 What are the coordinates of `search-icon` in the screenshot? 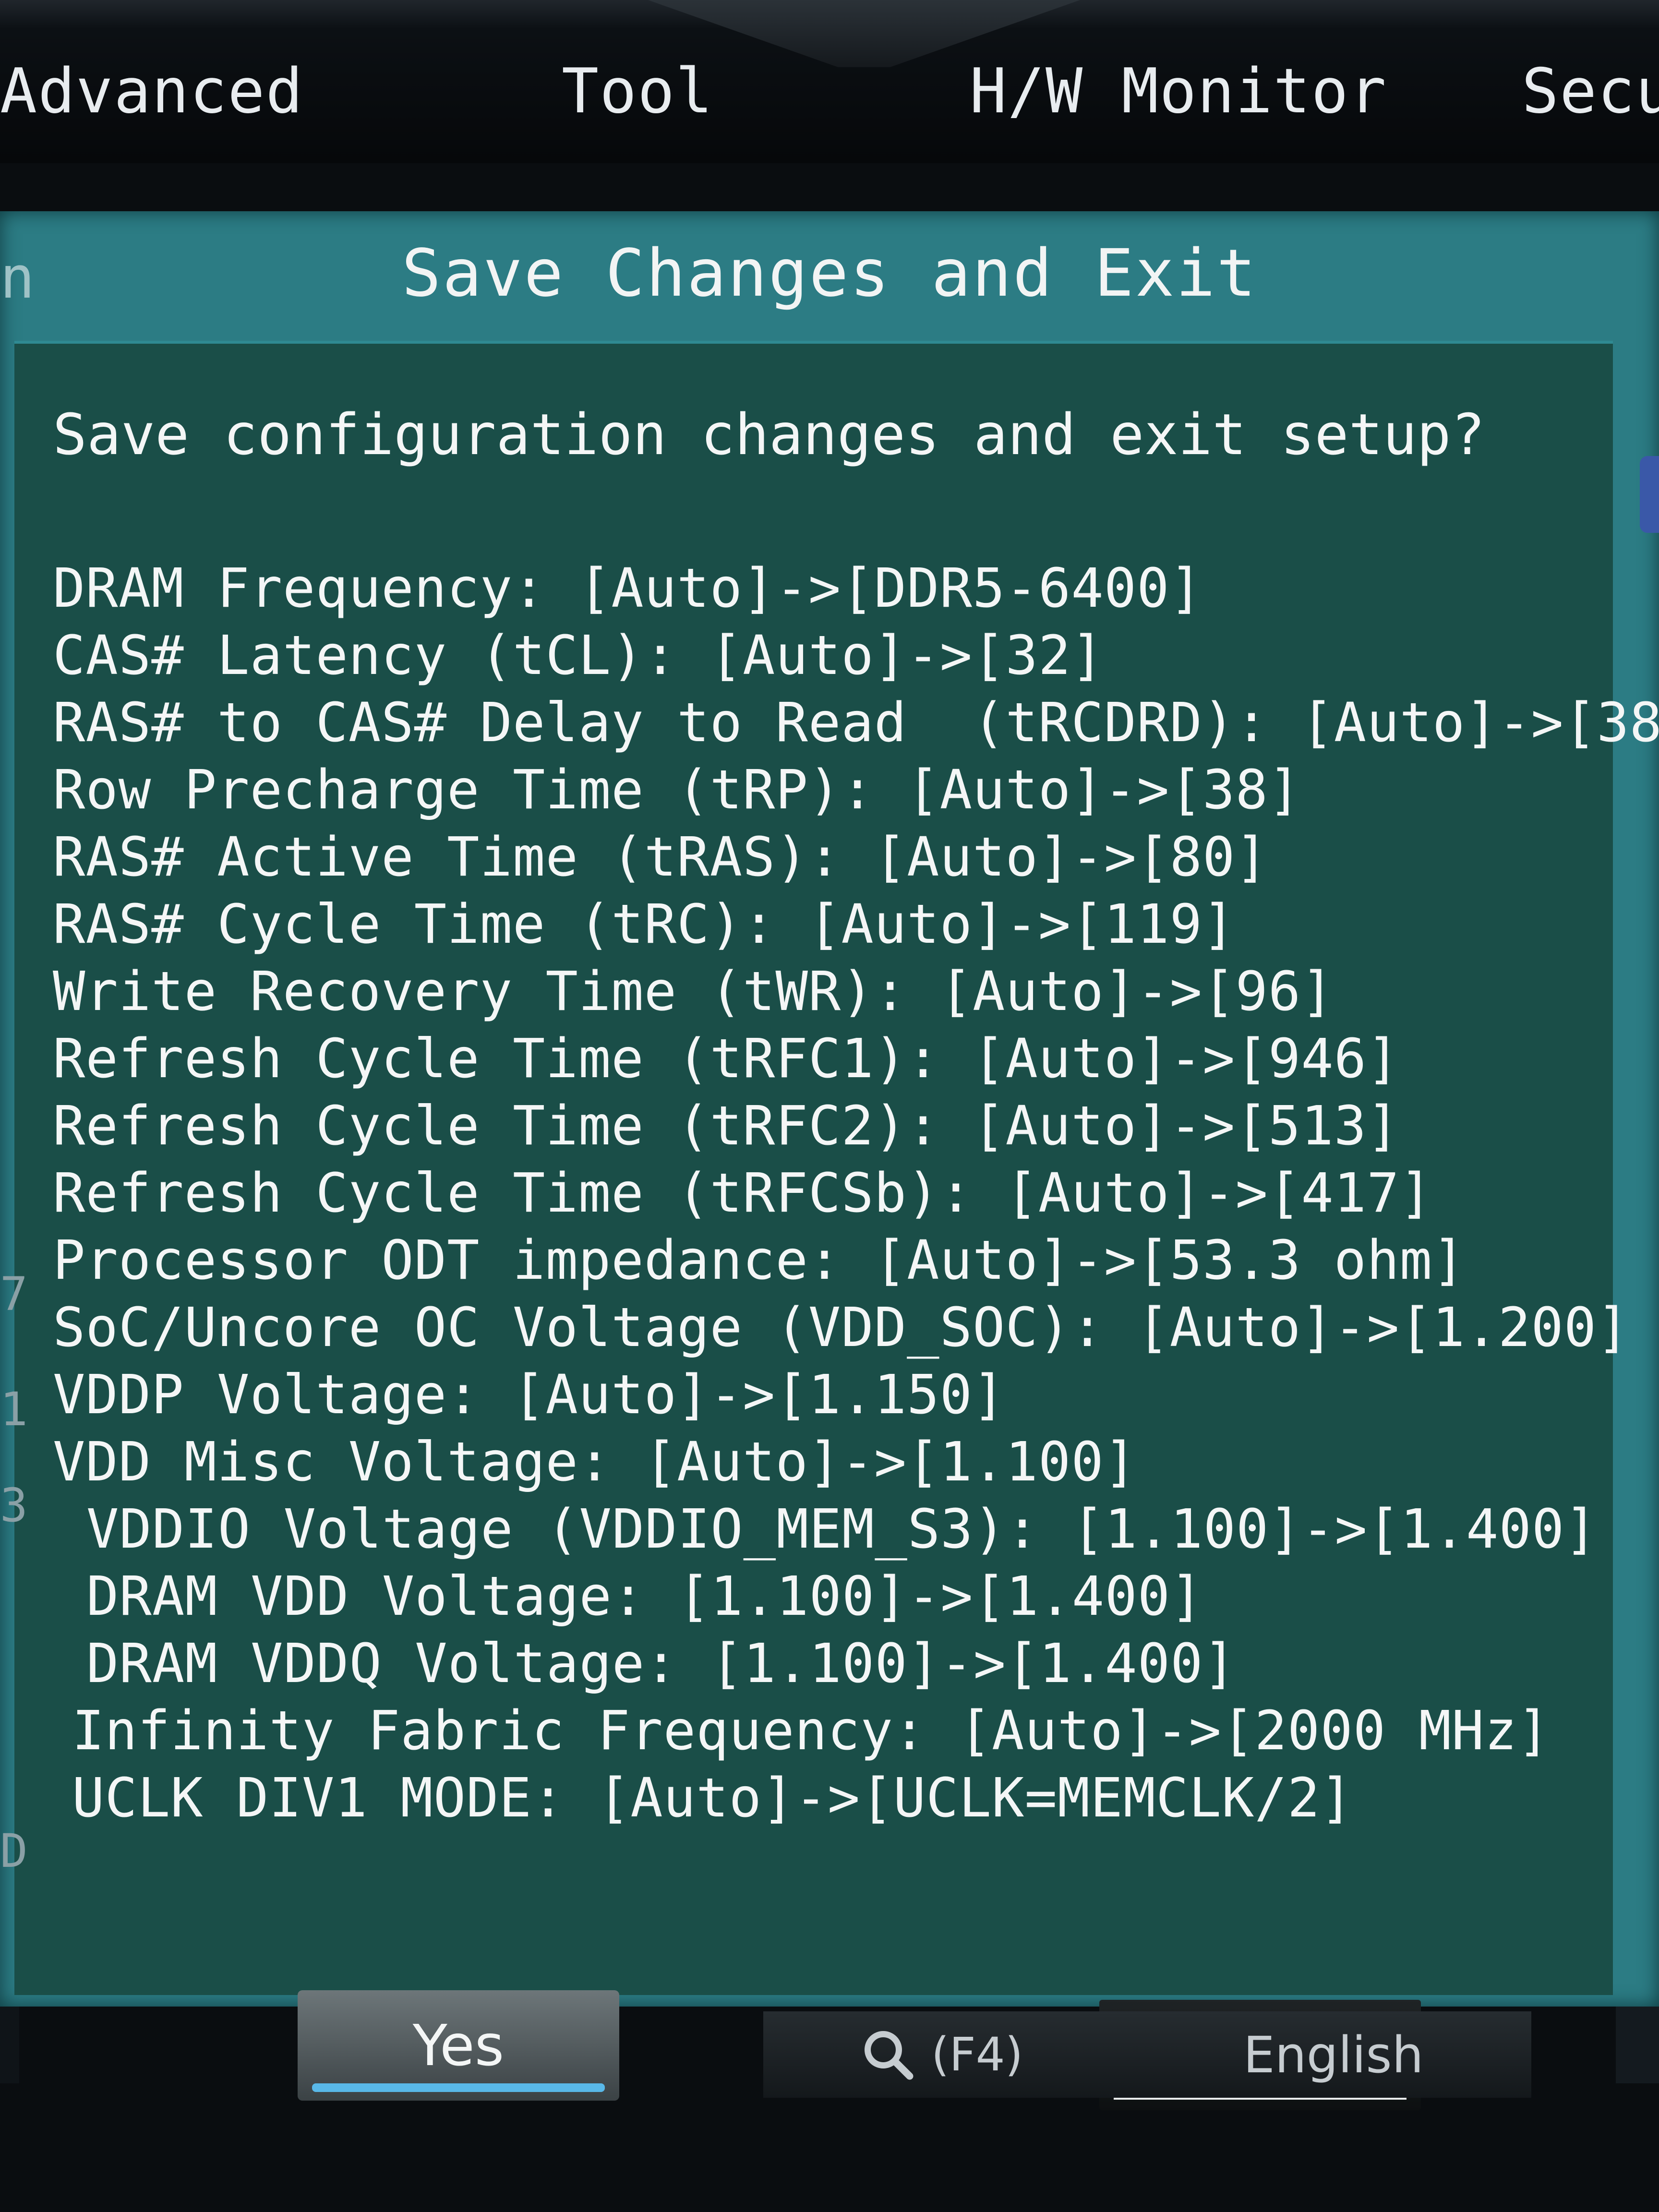 It's located at (889, 2055).